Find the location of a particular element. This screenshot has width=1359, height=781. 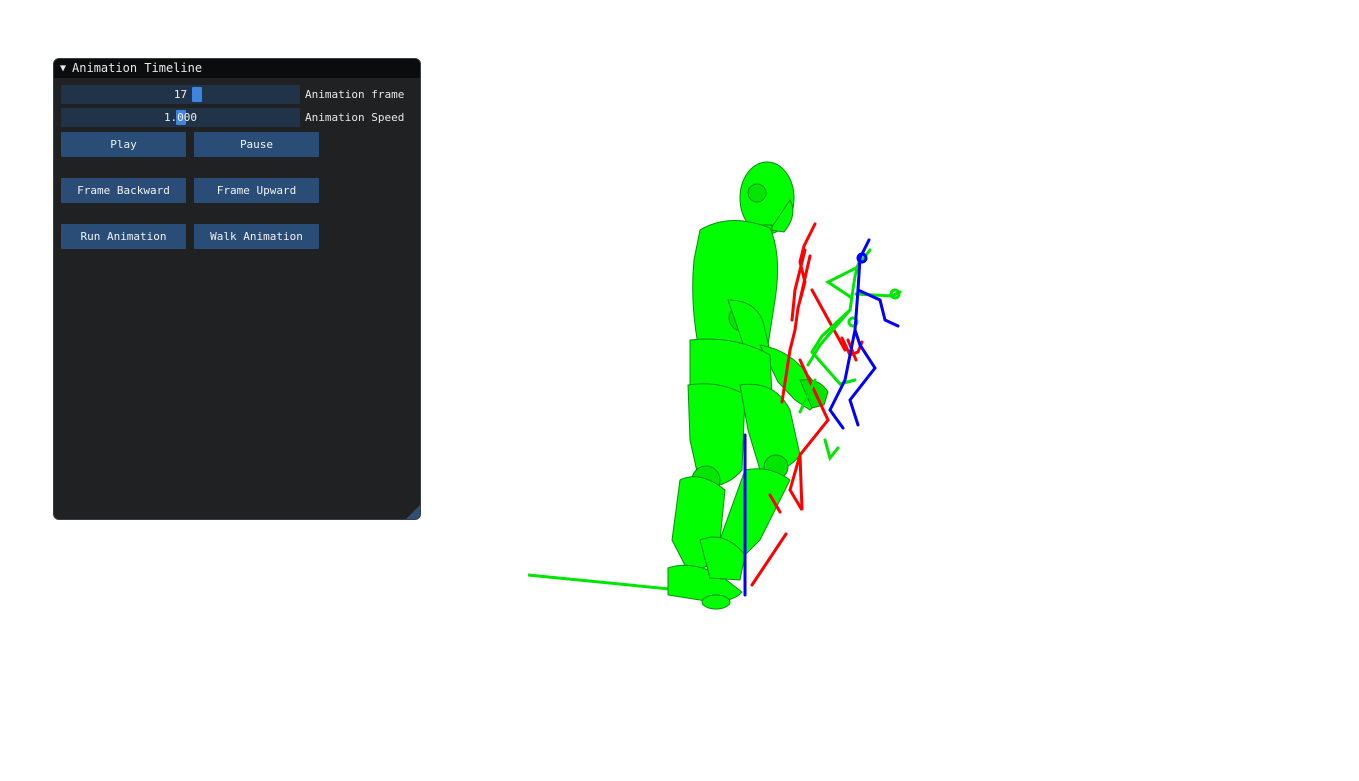

animation-speed-value: 1.000 is located at coordinates (180, 117).